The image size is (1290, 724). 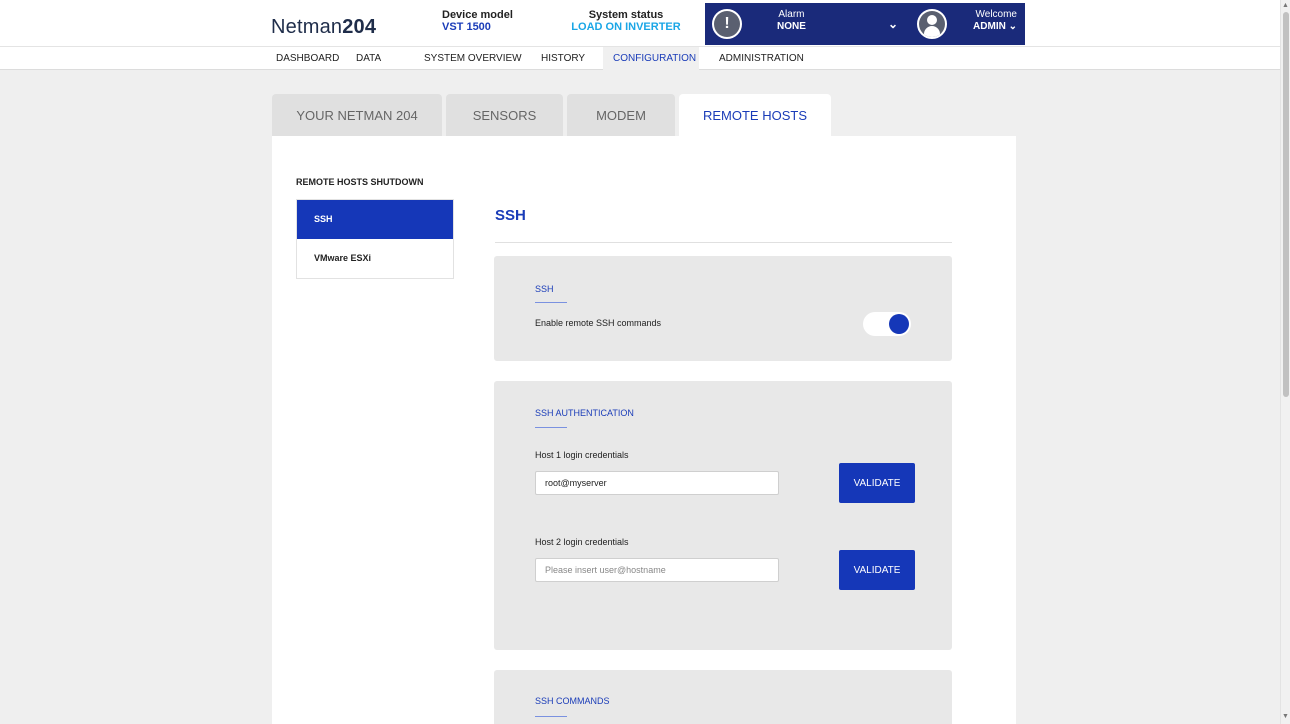 I want to click on system-status-value: LOAD ON INVERTER, so click(x=626, y=27).